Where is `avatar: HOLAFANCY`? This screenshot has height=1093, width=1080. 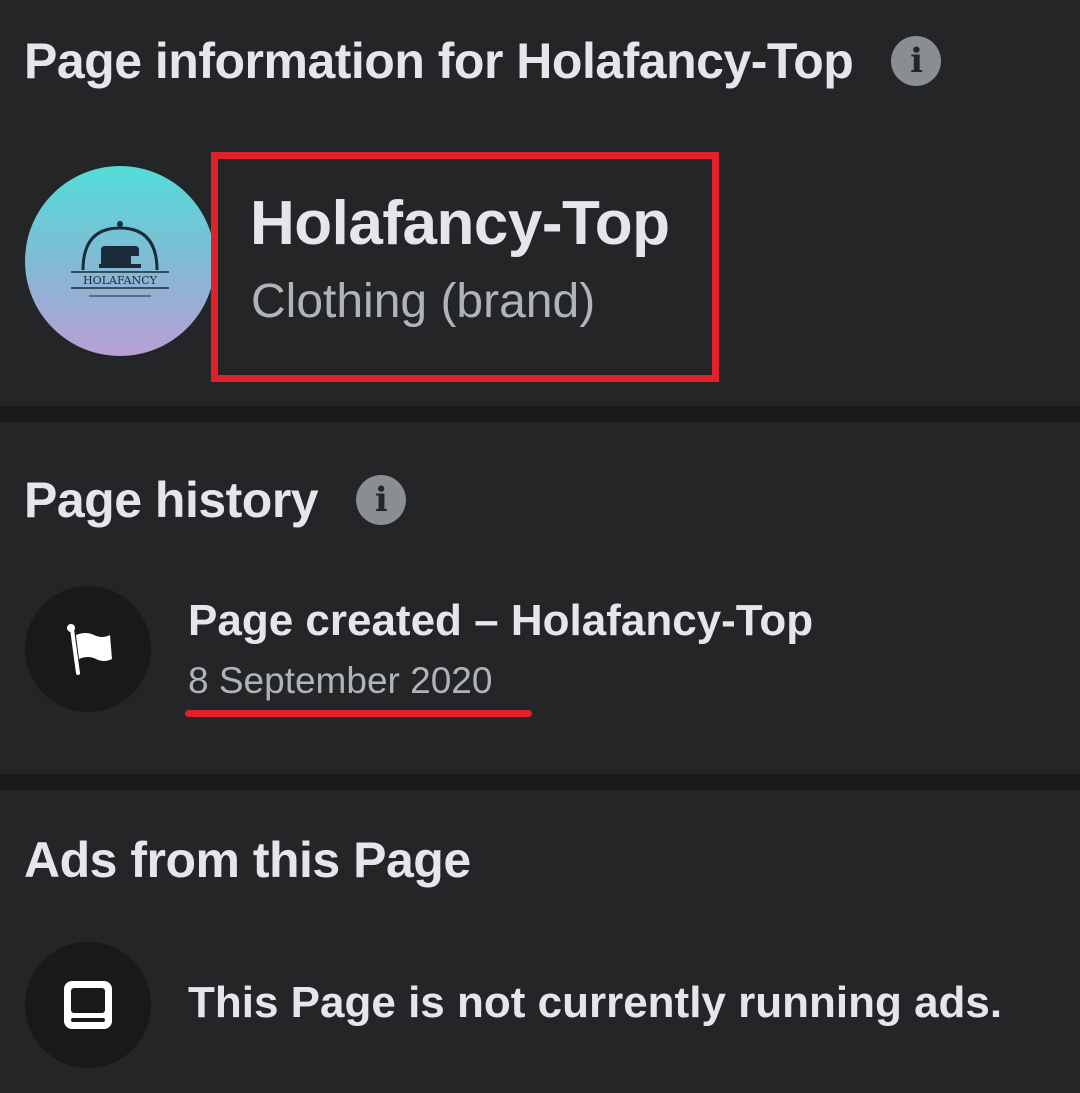
avatar: HOLAFANCY is located at coordinates (120, 261).